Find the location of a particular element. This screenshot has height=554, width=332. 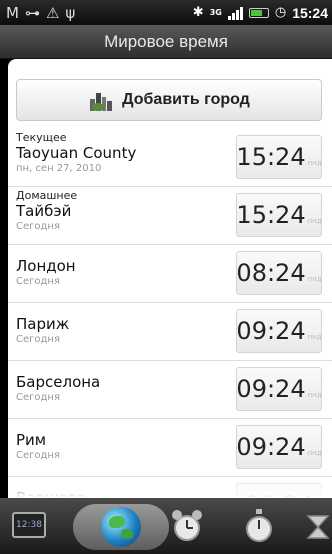

city-time: 08:24 is located at coordinates (271, 273).